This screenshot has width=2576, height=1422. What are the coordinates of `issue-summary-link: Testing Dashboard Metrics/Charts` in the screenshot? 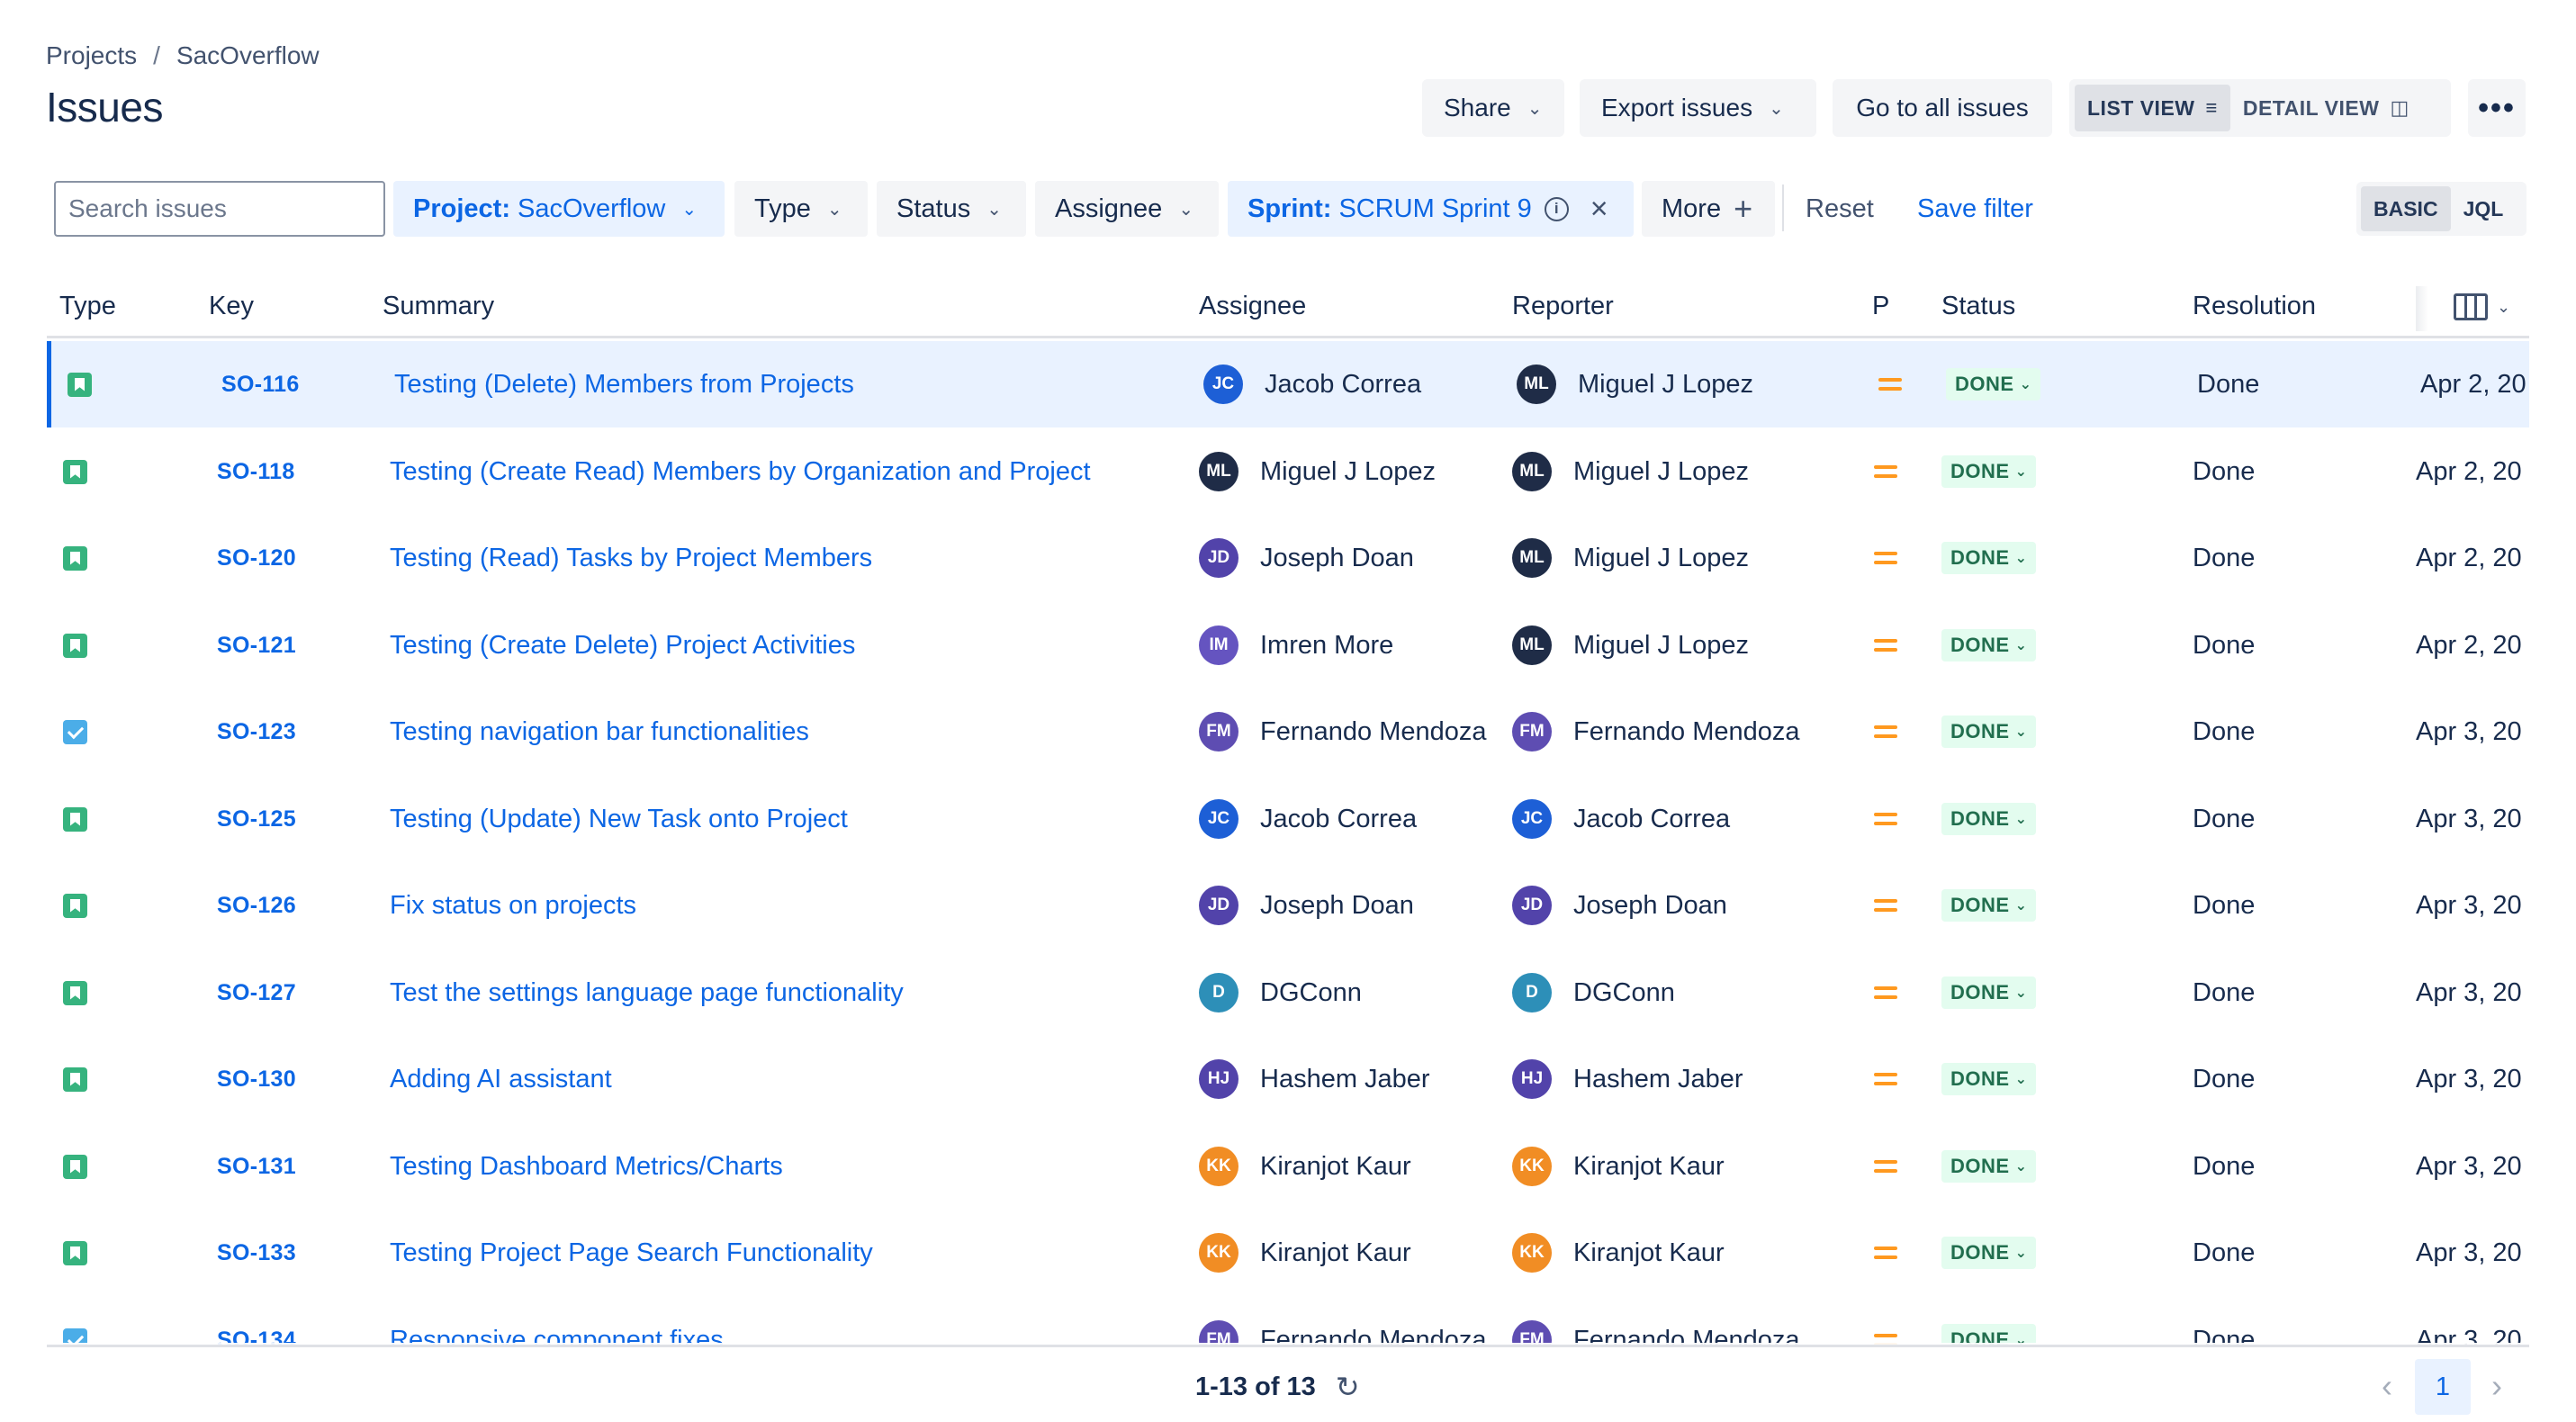 It's located at (586, 1166).